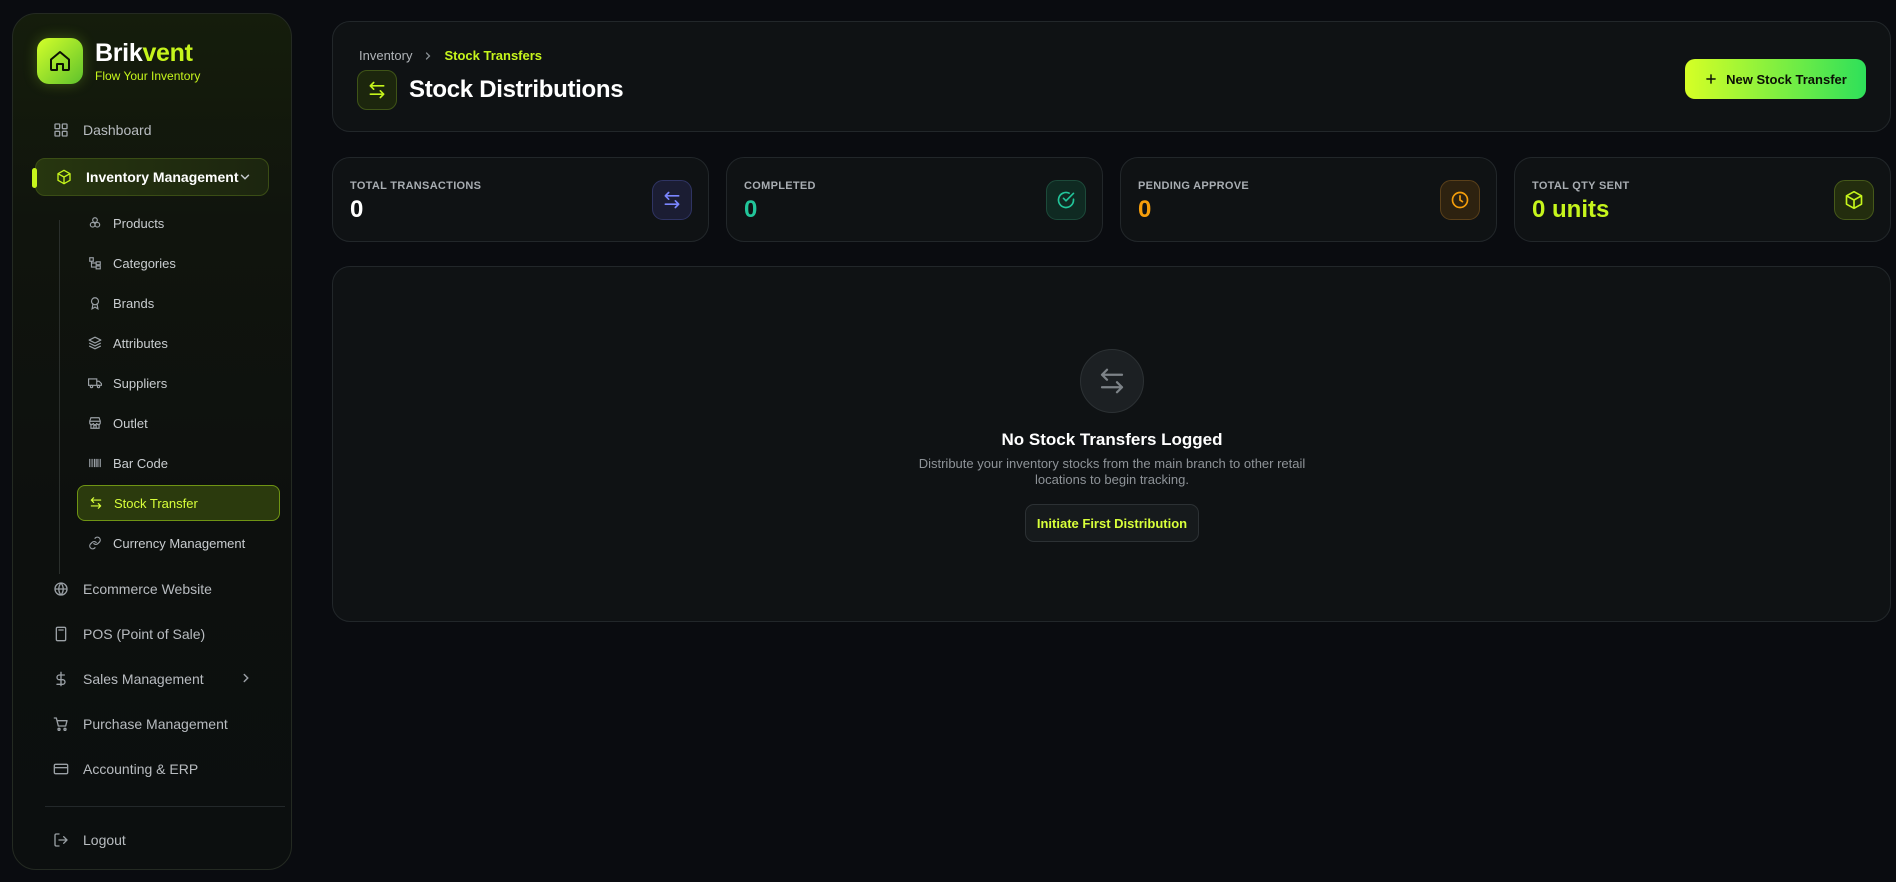 The height and width of the screenshot is (882, 1896). What do you see at coordinates (95, 303) in the screenshot?
I see `badge-icon` at bounding box center [95, 303].